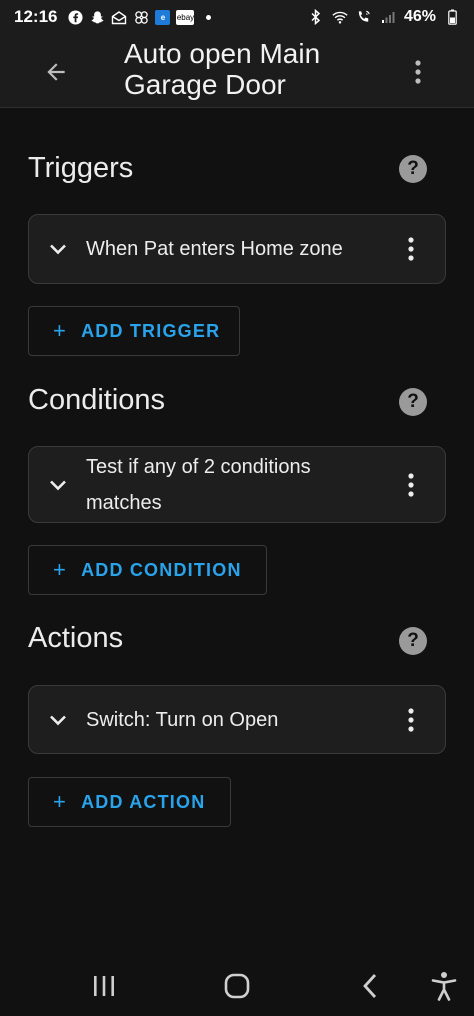 This screenshot has height=1016, width=474. I want to click on status-right: 46%, so click(384, 17).